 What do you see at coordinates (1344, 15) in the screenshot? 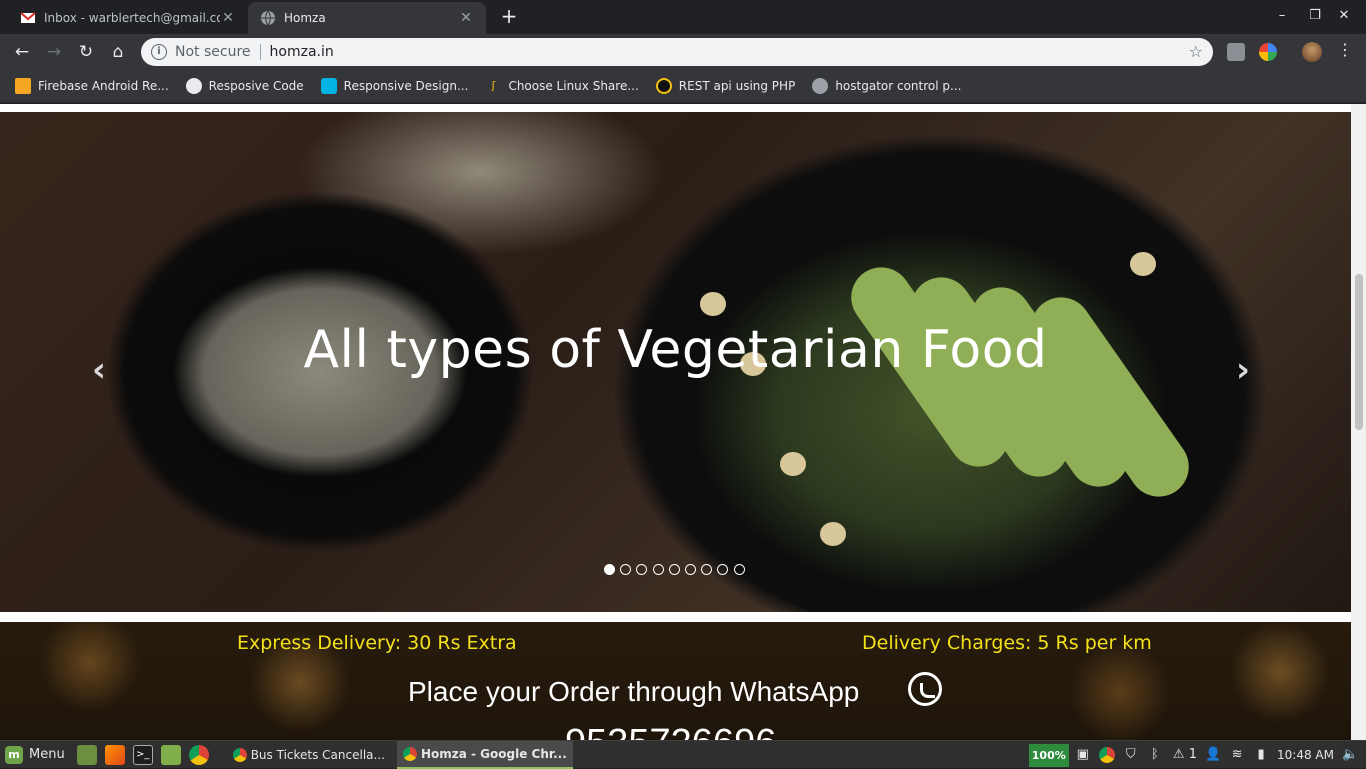
I see `close-window-button: ✕` at bounding box center [1344, 15].